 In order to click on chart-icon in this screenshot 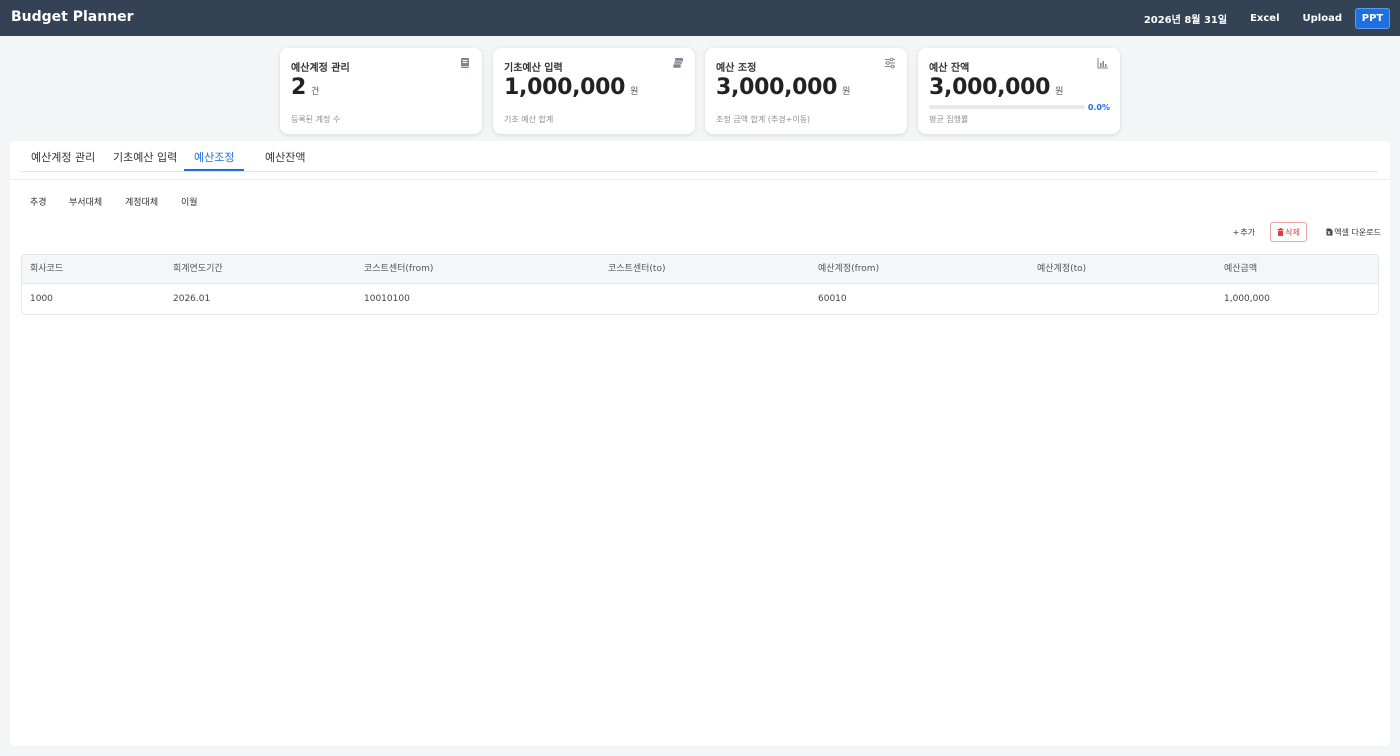, I will do `click(1102, 63)`.